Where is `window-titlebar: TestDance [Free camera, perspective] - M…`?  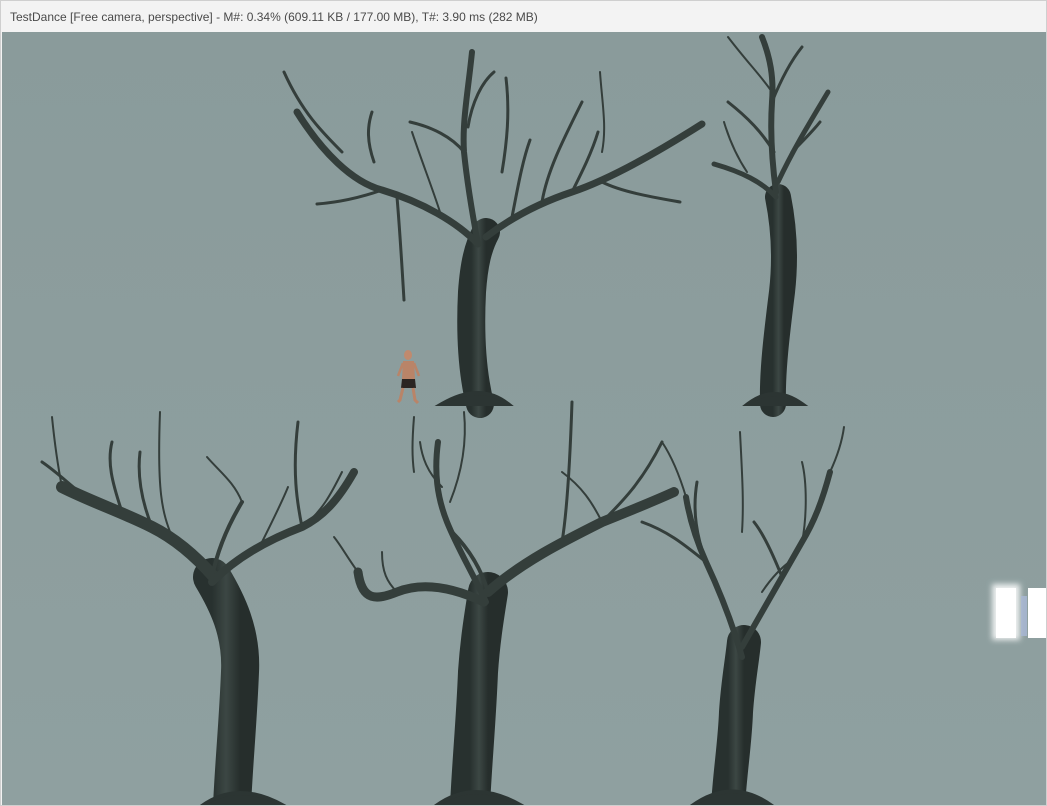
window-titlebar: TestDance [Free camera, perspective] - M… is located at coordinates (523, 16).